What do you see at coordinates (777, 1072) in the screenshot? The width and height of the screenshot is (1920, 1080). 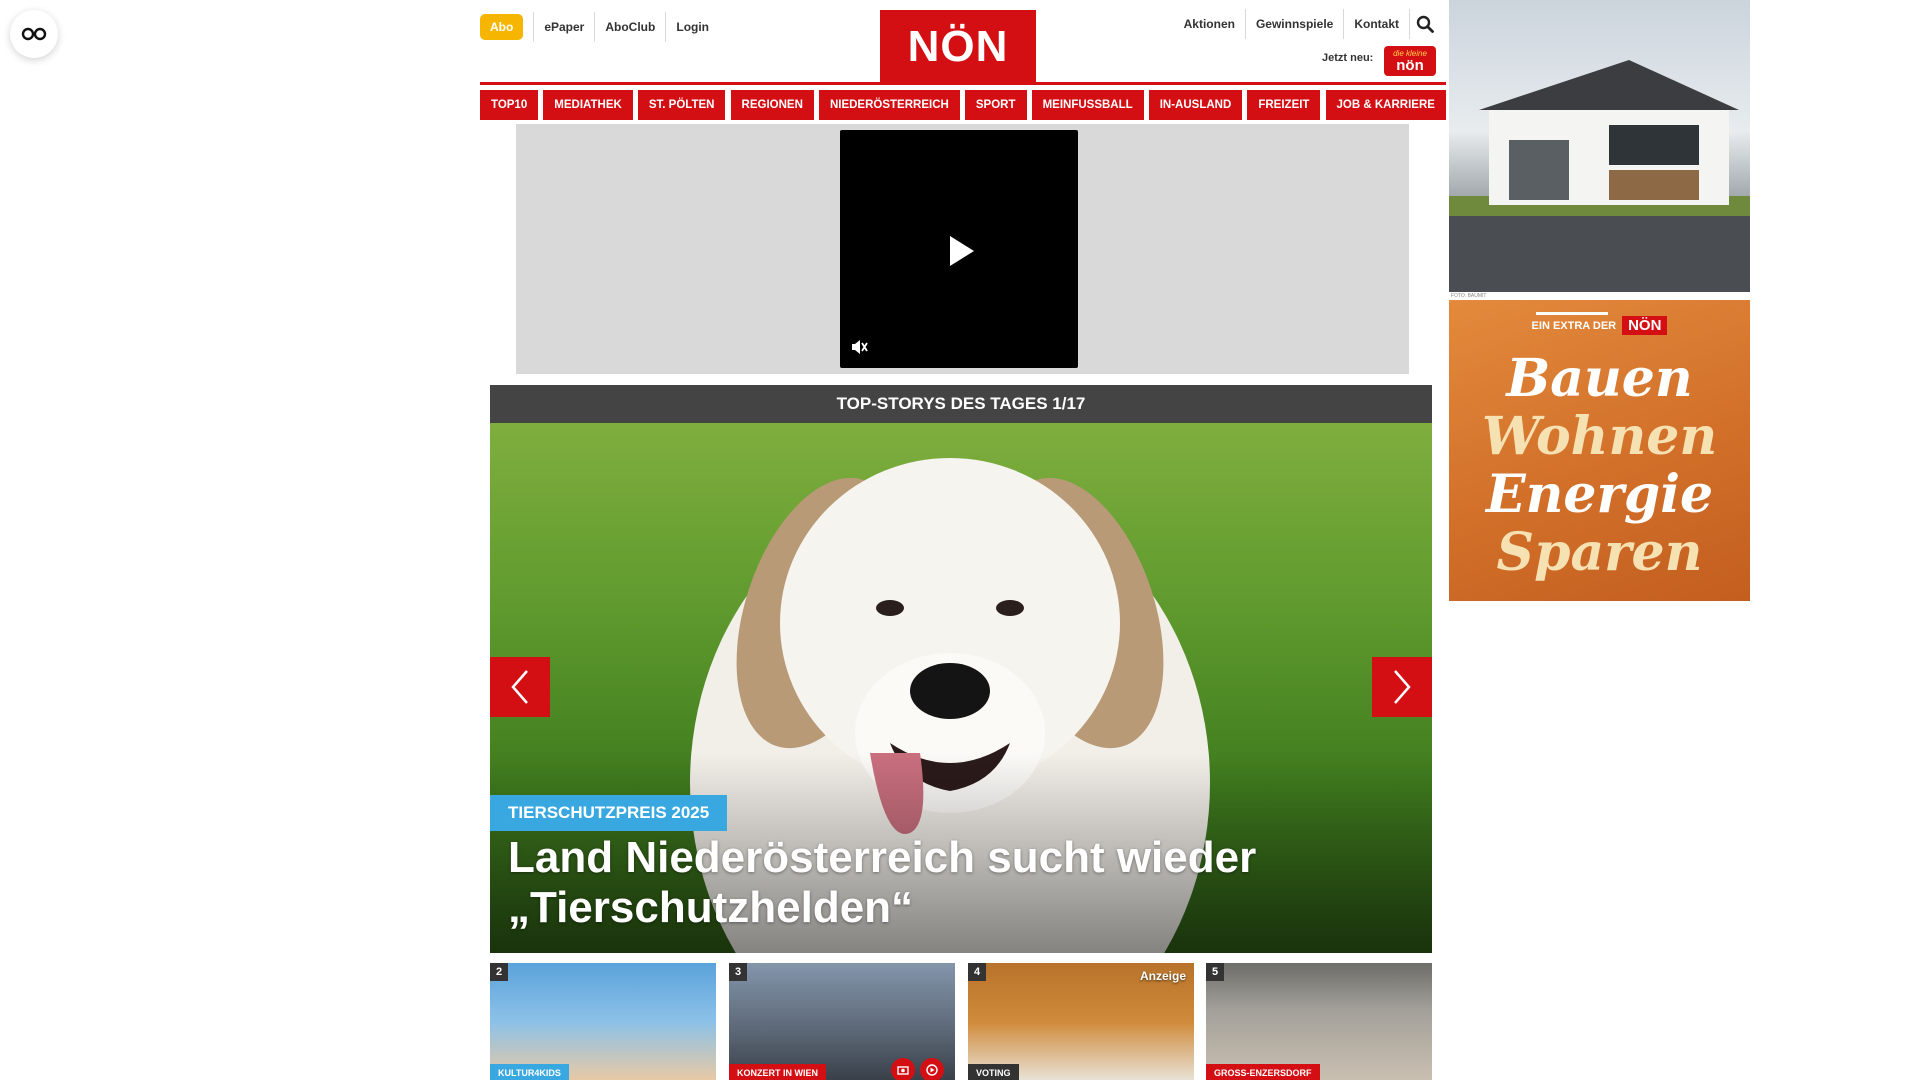 I see `thumb-tag: KONZERT IN WIEN` at bounding box center [777, 1072].